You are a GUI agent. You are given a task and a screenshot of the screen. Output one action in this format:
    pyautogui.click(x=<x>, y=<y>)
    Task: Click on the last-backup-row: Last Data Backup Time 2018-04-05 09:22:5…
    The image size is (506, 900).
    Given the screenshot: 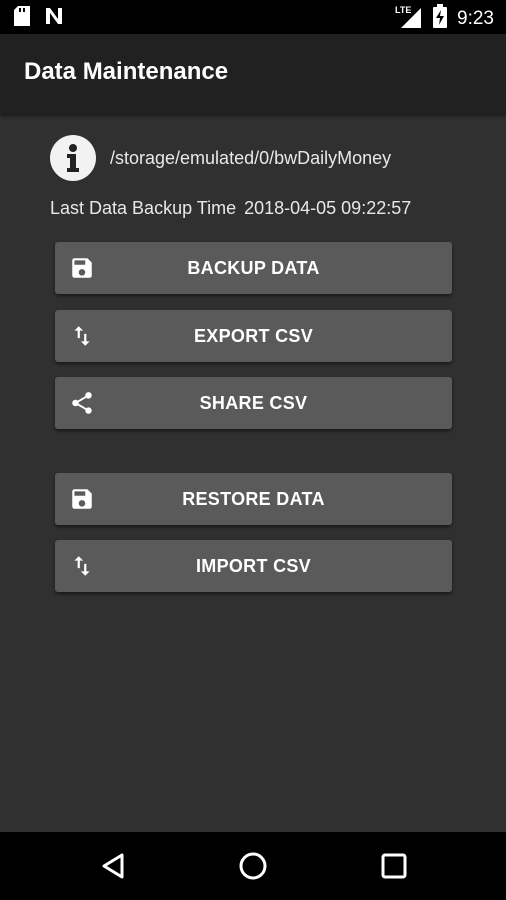 What is the action you would take?
    pyautogui.click(x=230, y=208)
    